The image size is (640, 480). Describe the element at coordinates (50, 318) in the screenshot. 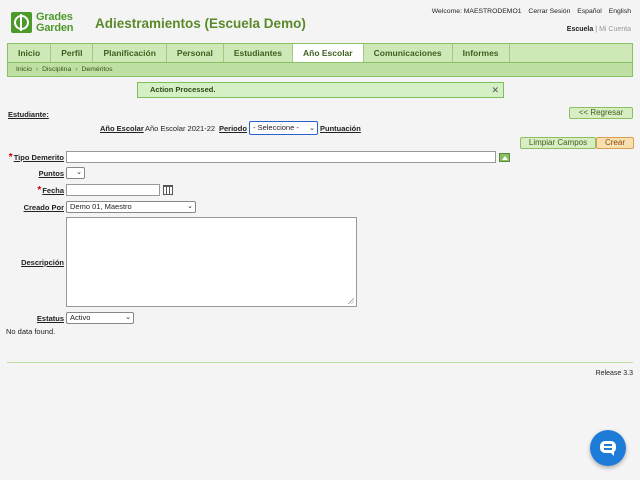

I see `estatus-label: Estatus` at that location.